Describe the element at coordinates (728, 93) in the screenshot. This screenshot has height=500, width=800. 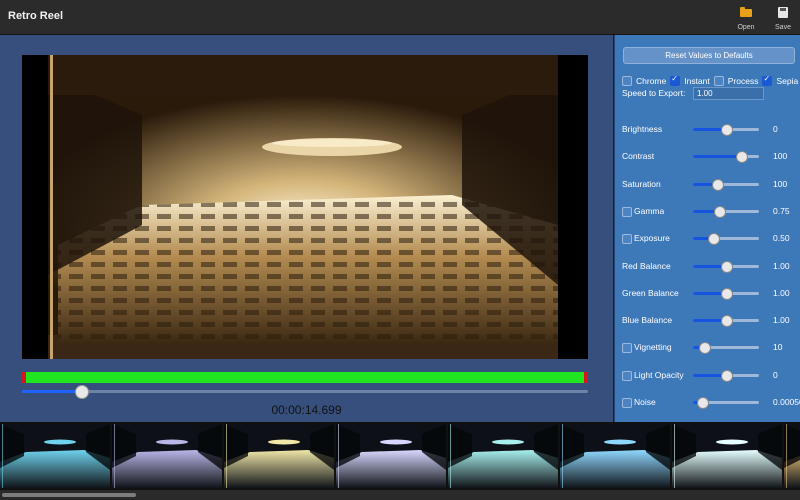
I see `speed-field: 1.00` at that location.